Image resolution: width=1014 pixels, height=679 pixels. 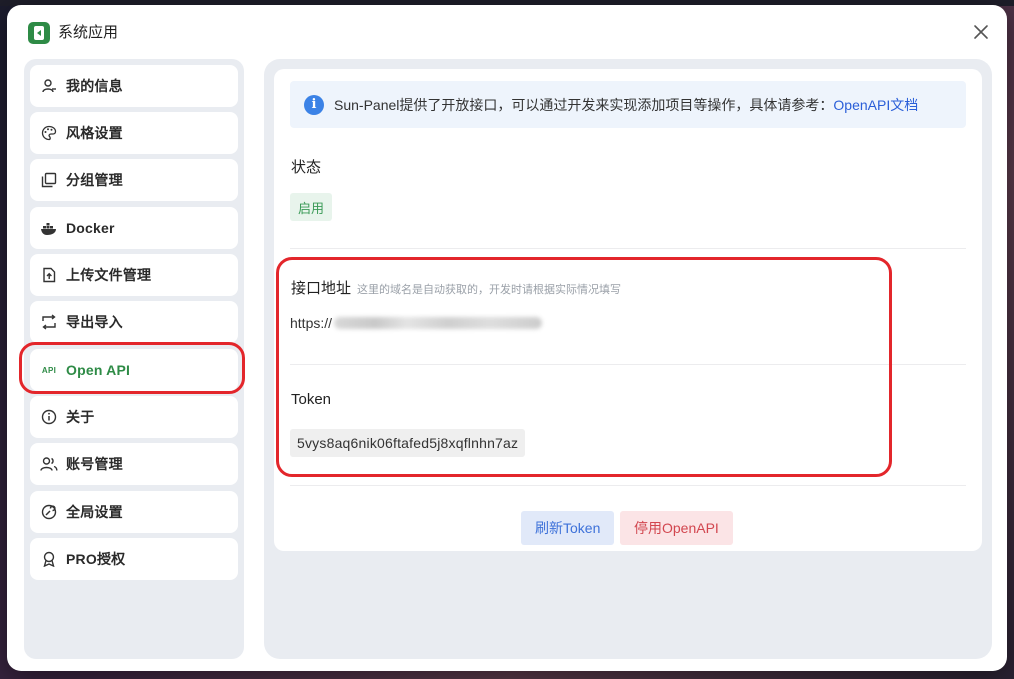 I want to click on copy-icon, so click(x=49, y=180).